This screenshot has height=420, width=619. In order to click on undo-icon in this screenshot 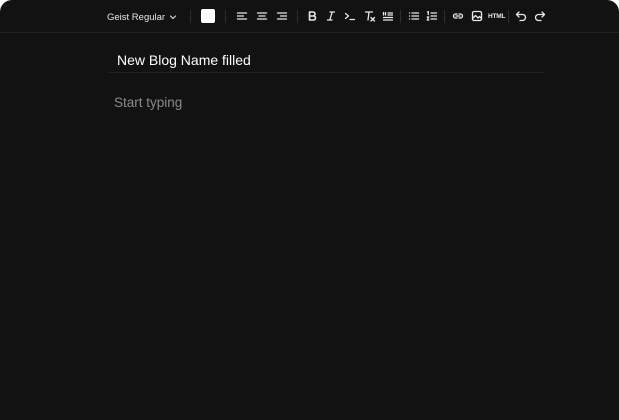, I will do `click(521, 16)`.